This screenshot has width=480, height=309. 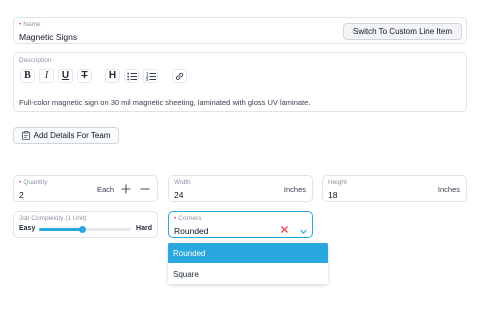 I want to click on quantity-value: 2, so click(x=21, y=195).